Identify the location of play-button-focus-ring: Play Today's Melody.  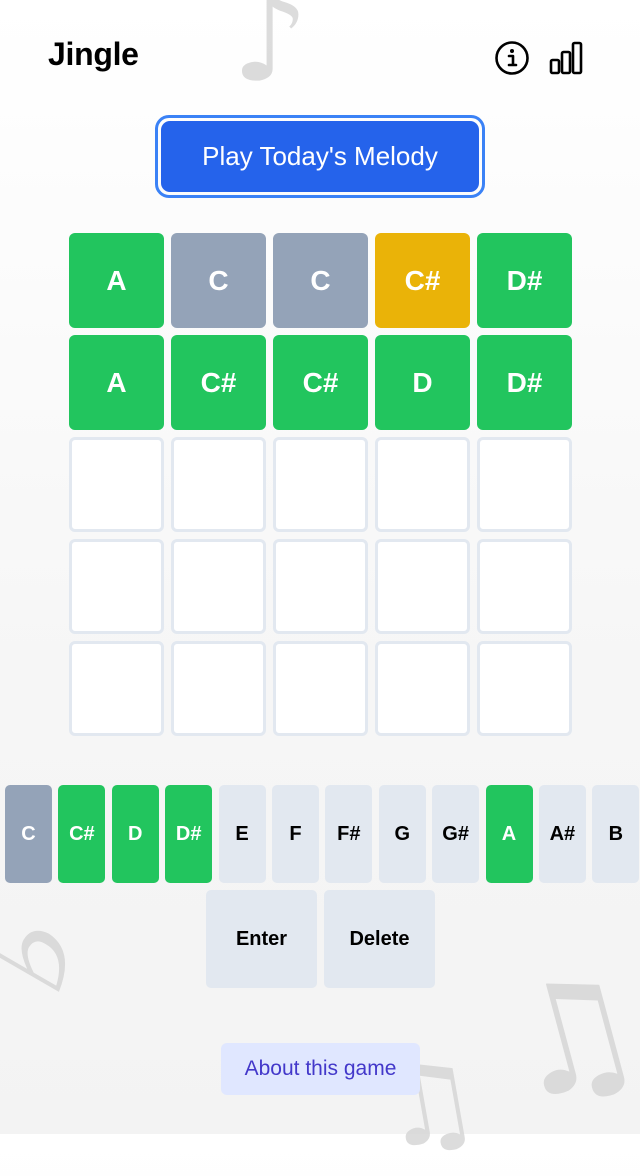
(320, 156).